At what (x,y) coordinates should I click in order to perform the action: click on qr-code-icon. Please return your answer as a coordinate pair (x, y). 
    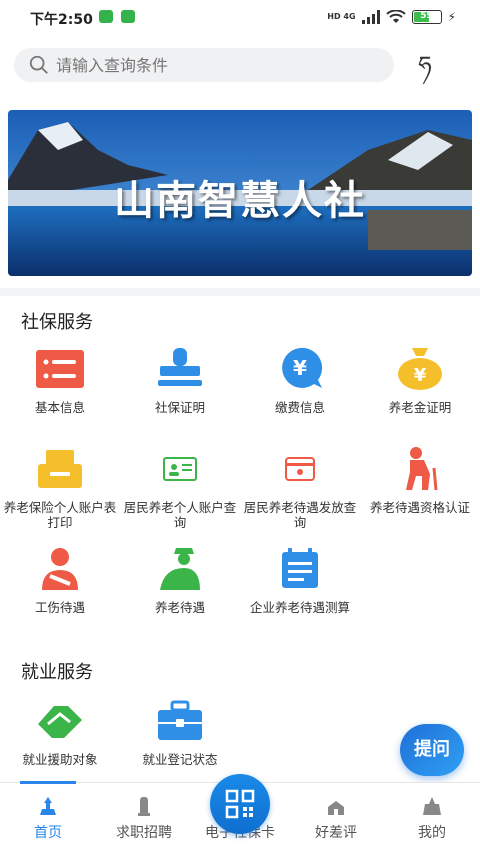
    Looking at the image, I should click on (240, 804).